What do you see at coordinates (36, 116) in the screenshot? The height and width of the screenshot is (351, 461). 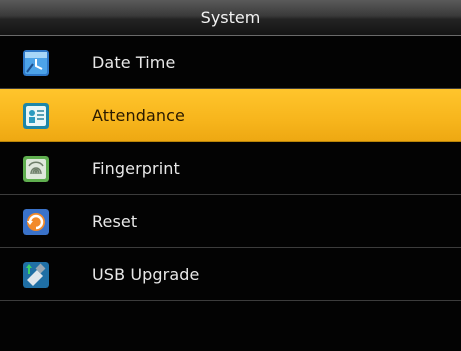 I see `attendance-record-icon` at bounding box center [36, 116].